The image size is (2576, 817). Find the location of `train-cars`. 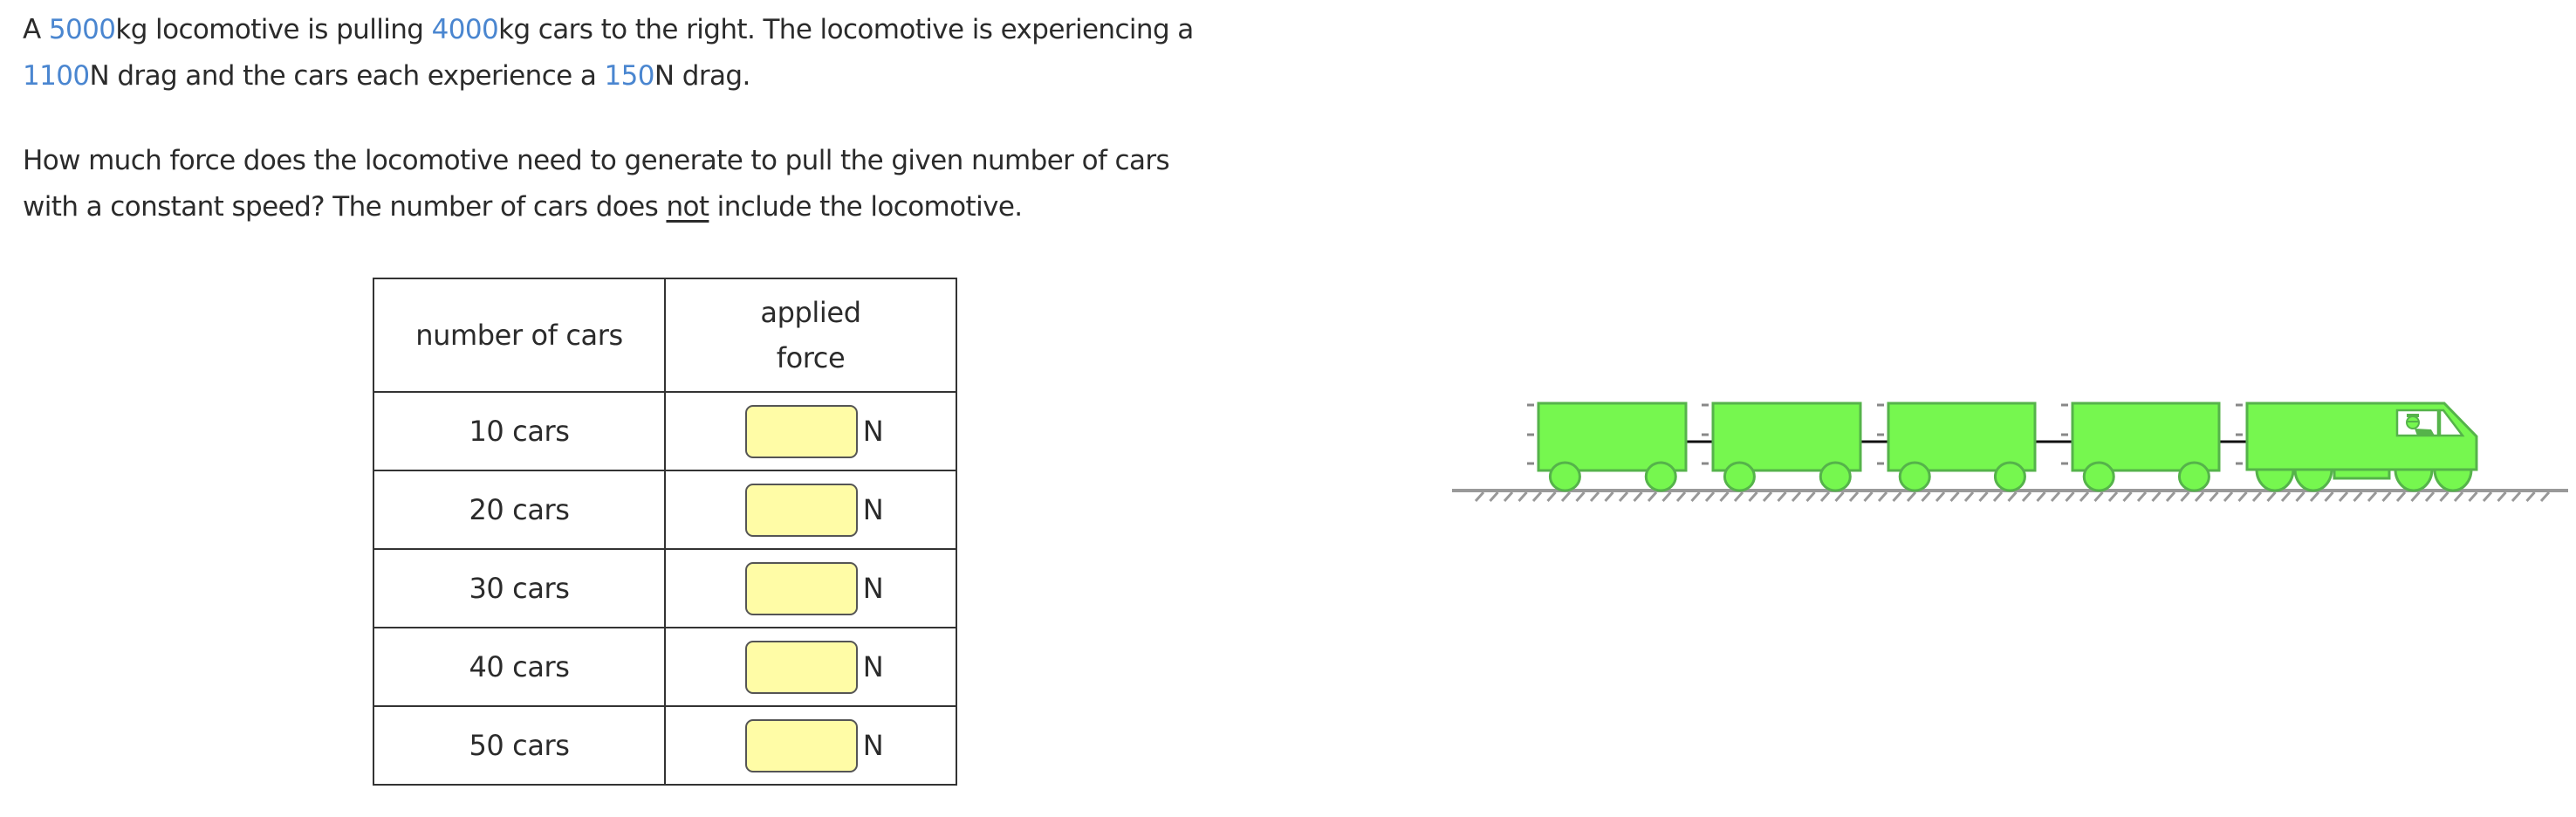

train-cars is located at coordinates (1879, 447).